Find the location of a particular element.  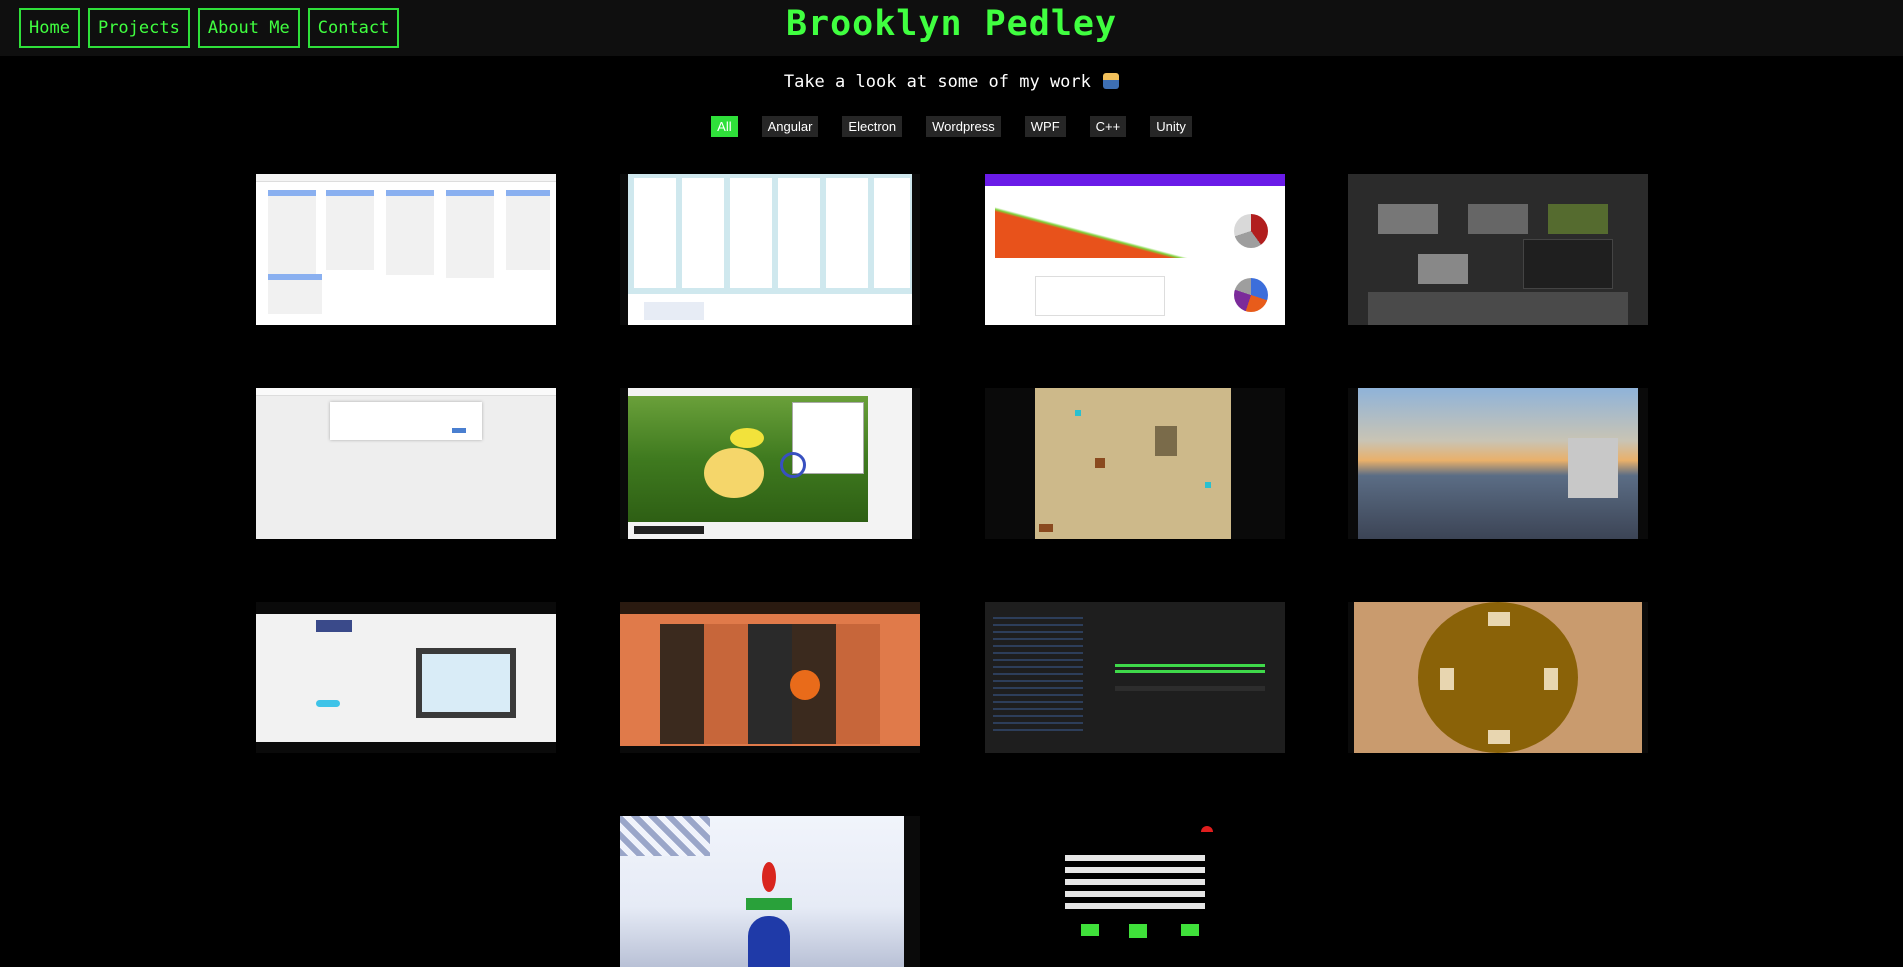

project-tile-silent-auction-display is located at coordinates (770, 249).